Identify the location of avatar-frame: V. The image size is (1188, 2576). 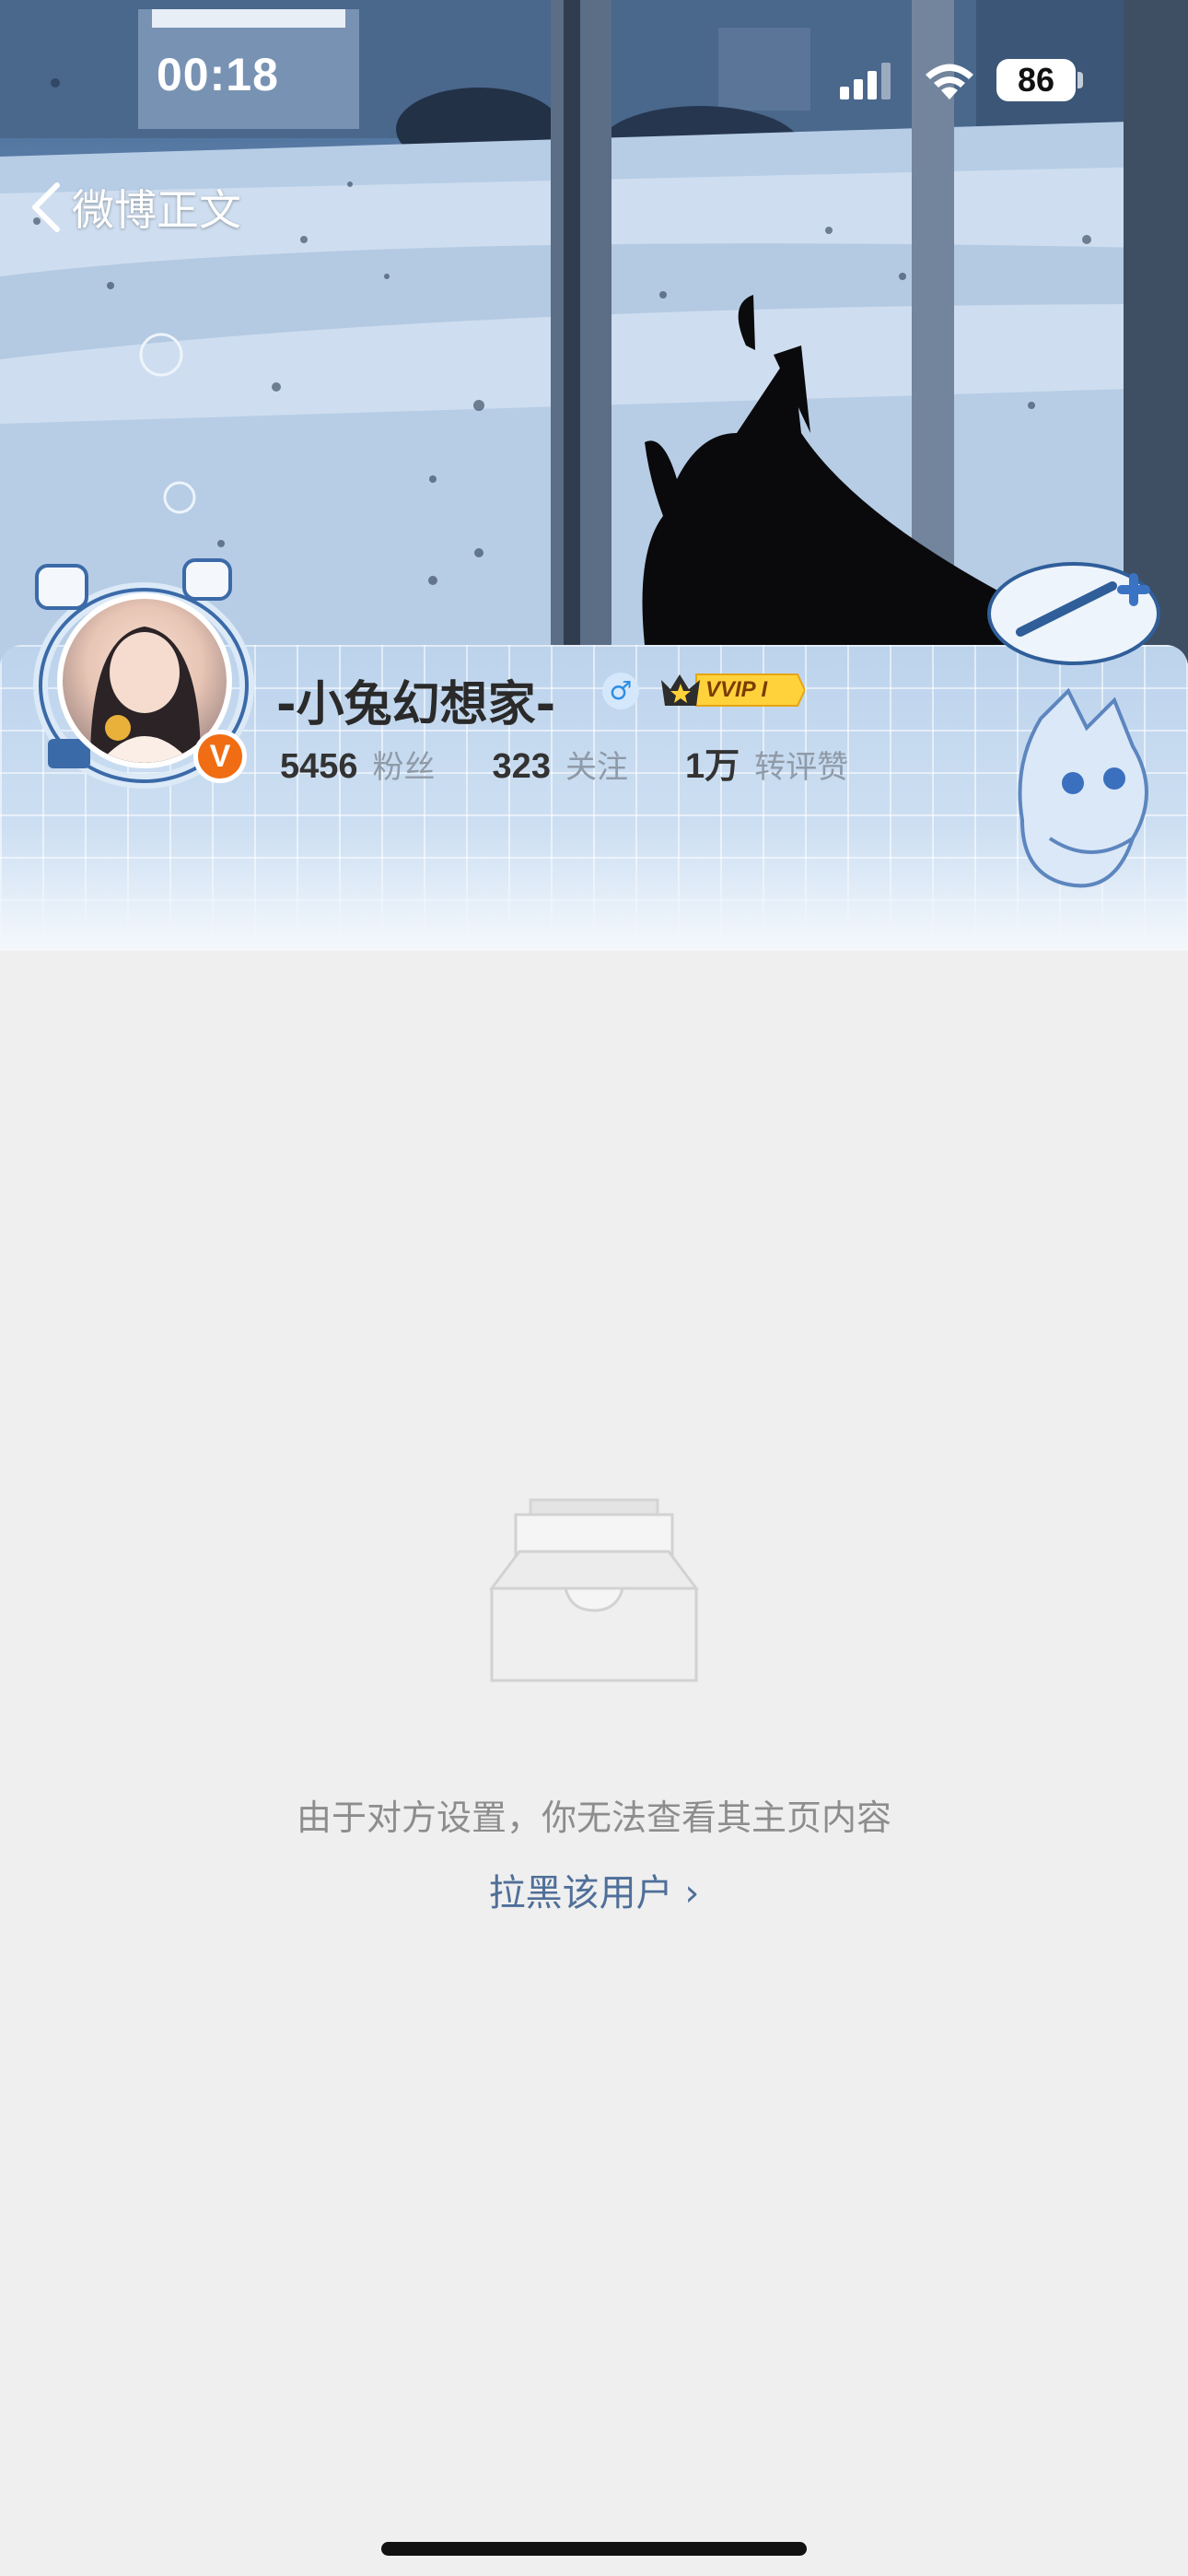
(143, 669).